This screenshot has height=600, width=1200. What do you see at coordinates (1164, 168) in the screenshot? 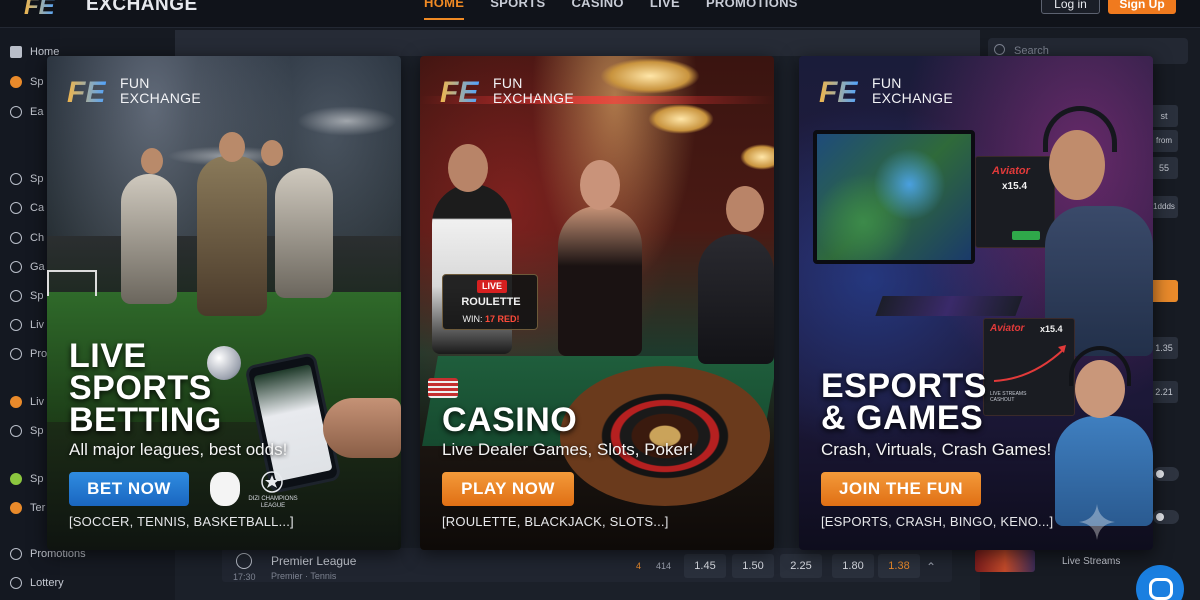
I see `filter-chip: 55` at bounding box center [1164, 168].